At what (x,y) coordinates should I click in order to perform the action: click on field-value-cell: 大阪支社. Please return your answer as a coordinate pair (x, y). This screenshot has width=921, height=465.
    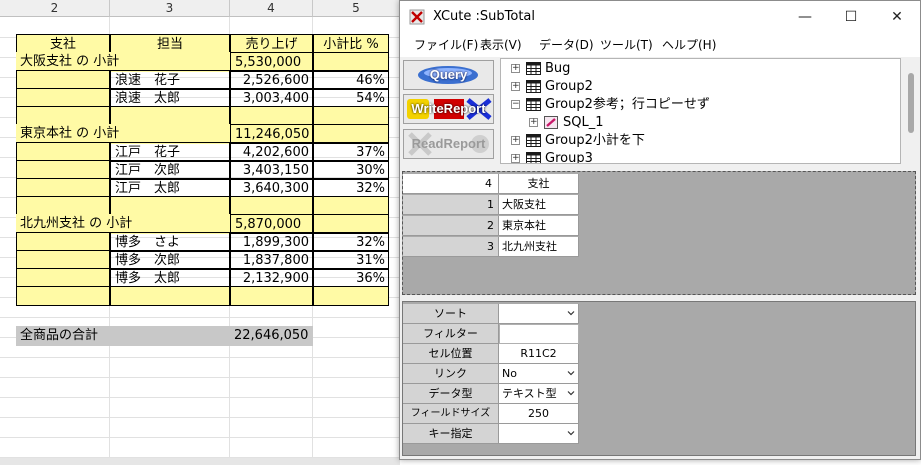
    Looking at the image, I should click on (539, 205).